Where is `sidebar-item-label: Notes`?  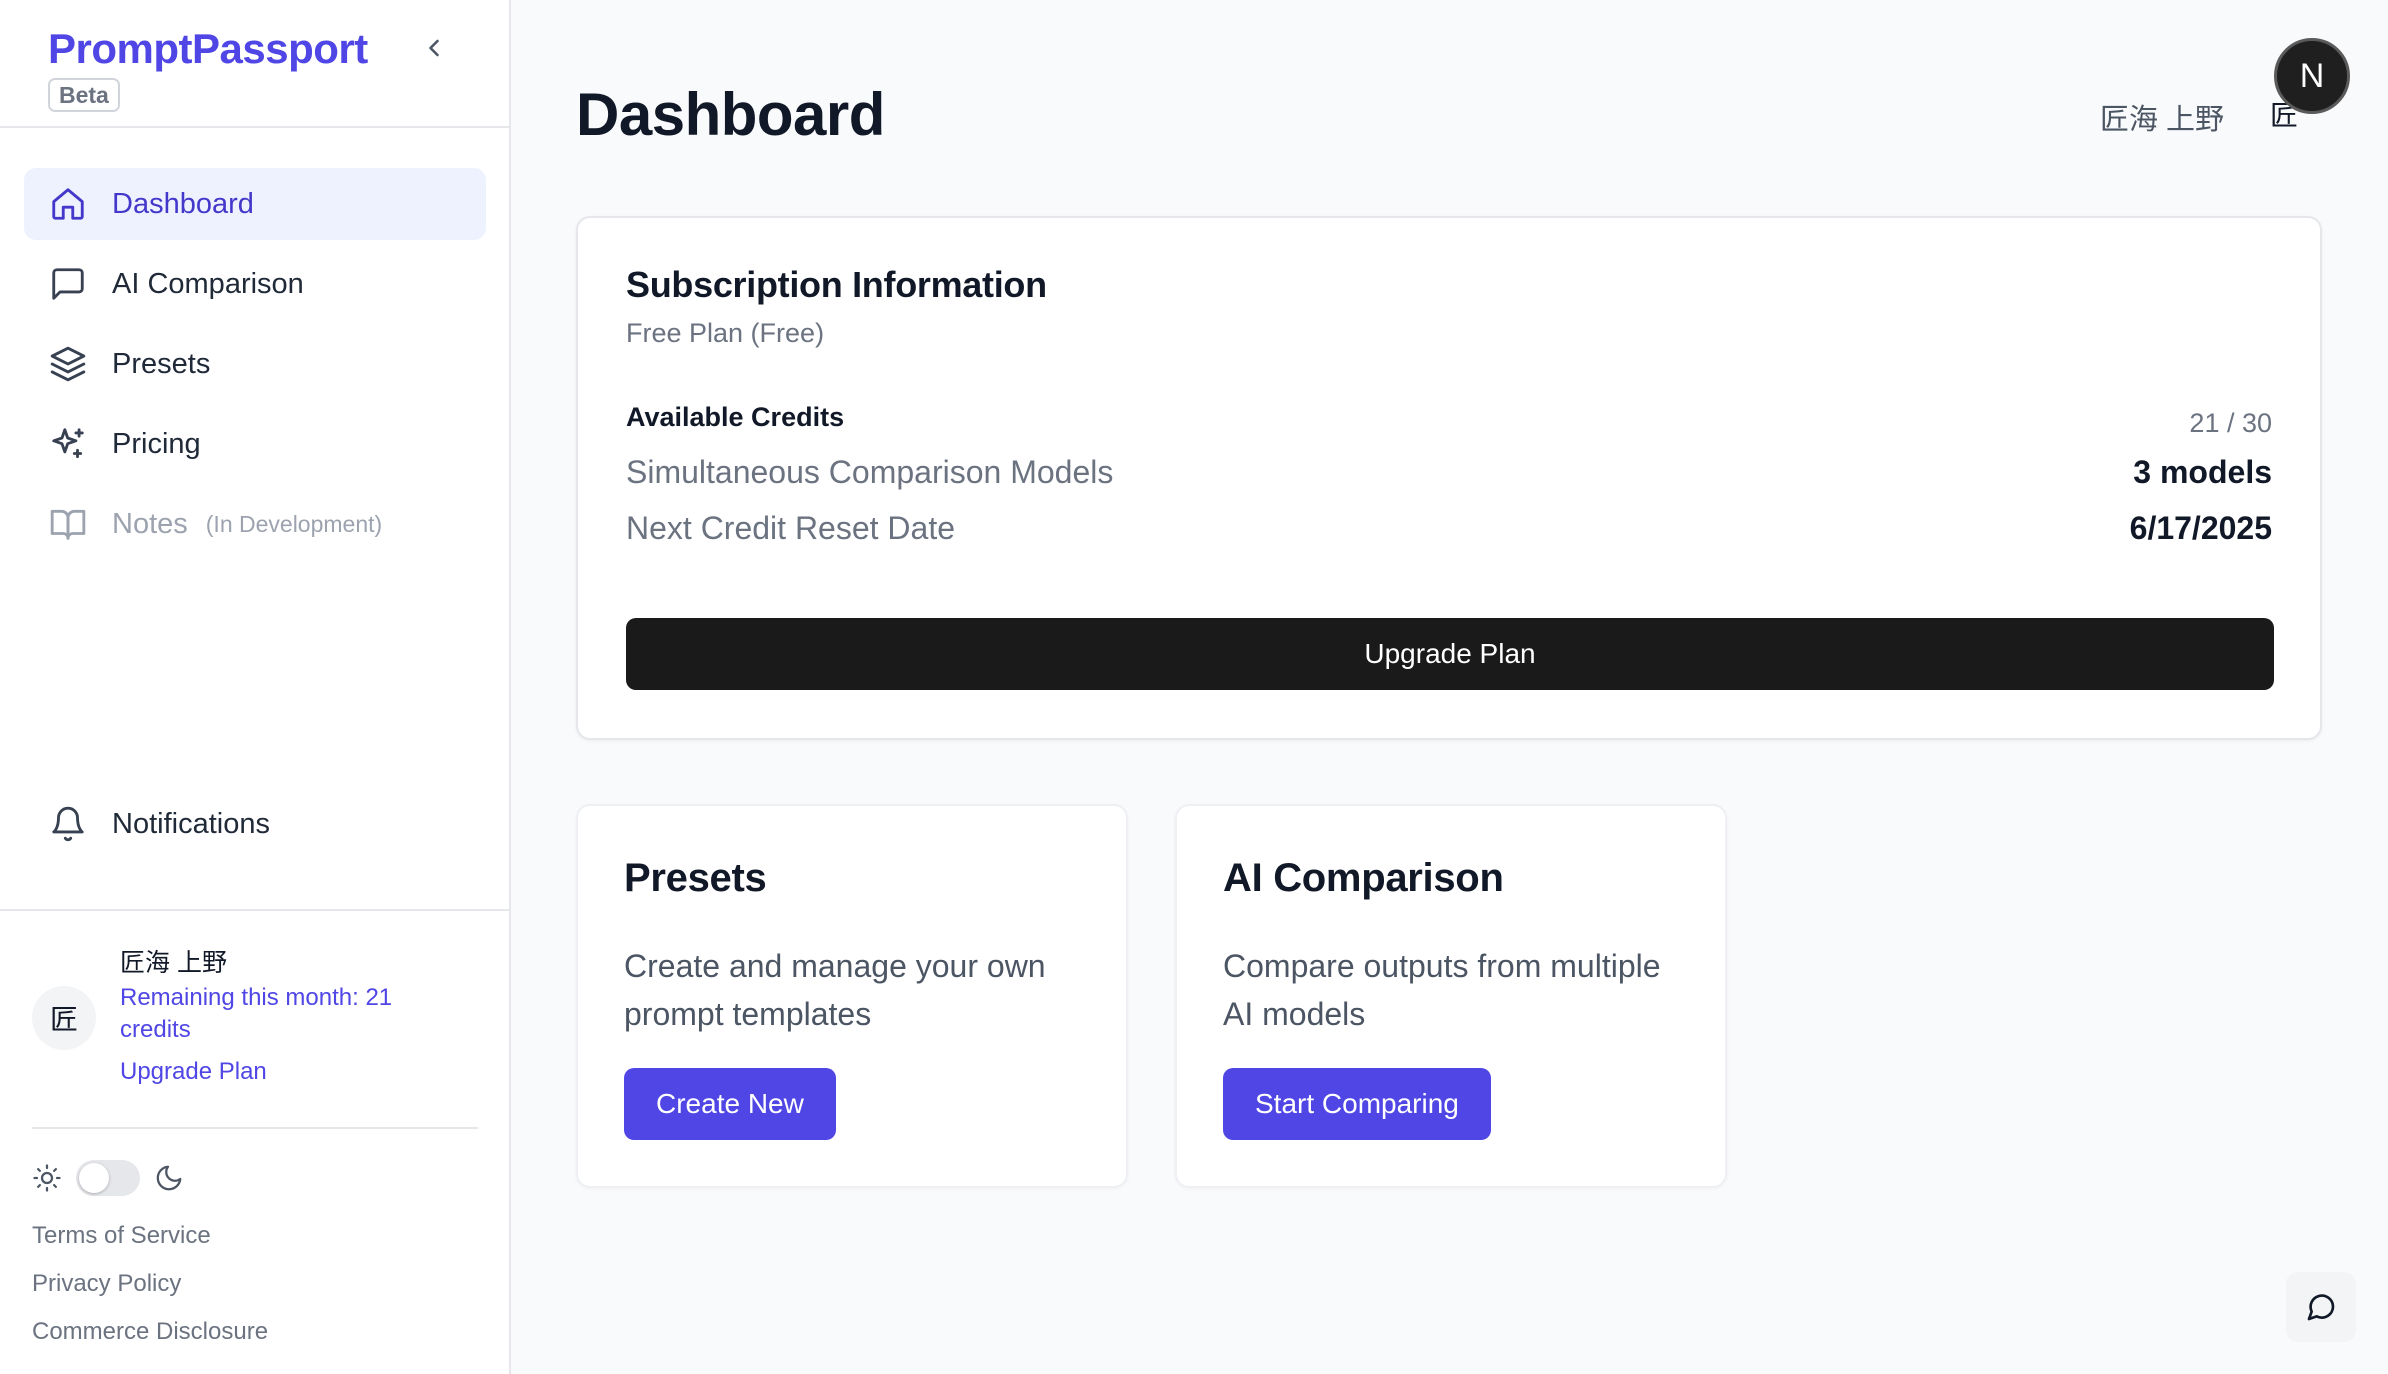 sidebar-item-label: Notes is located at coordinates (150, 523).